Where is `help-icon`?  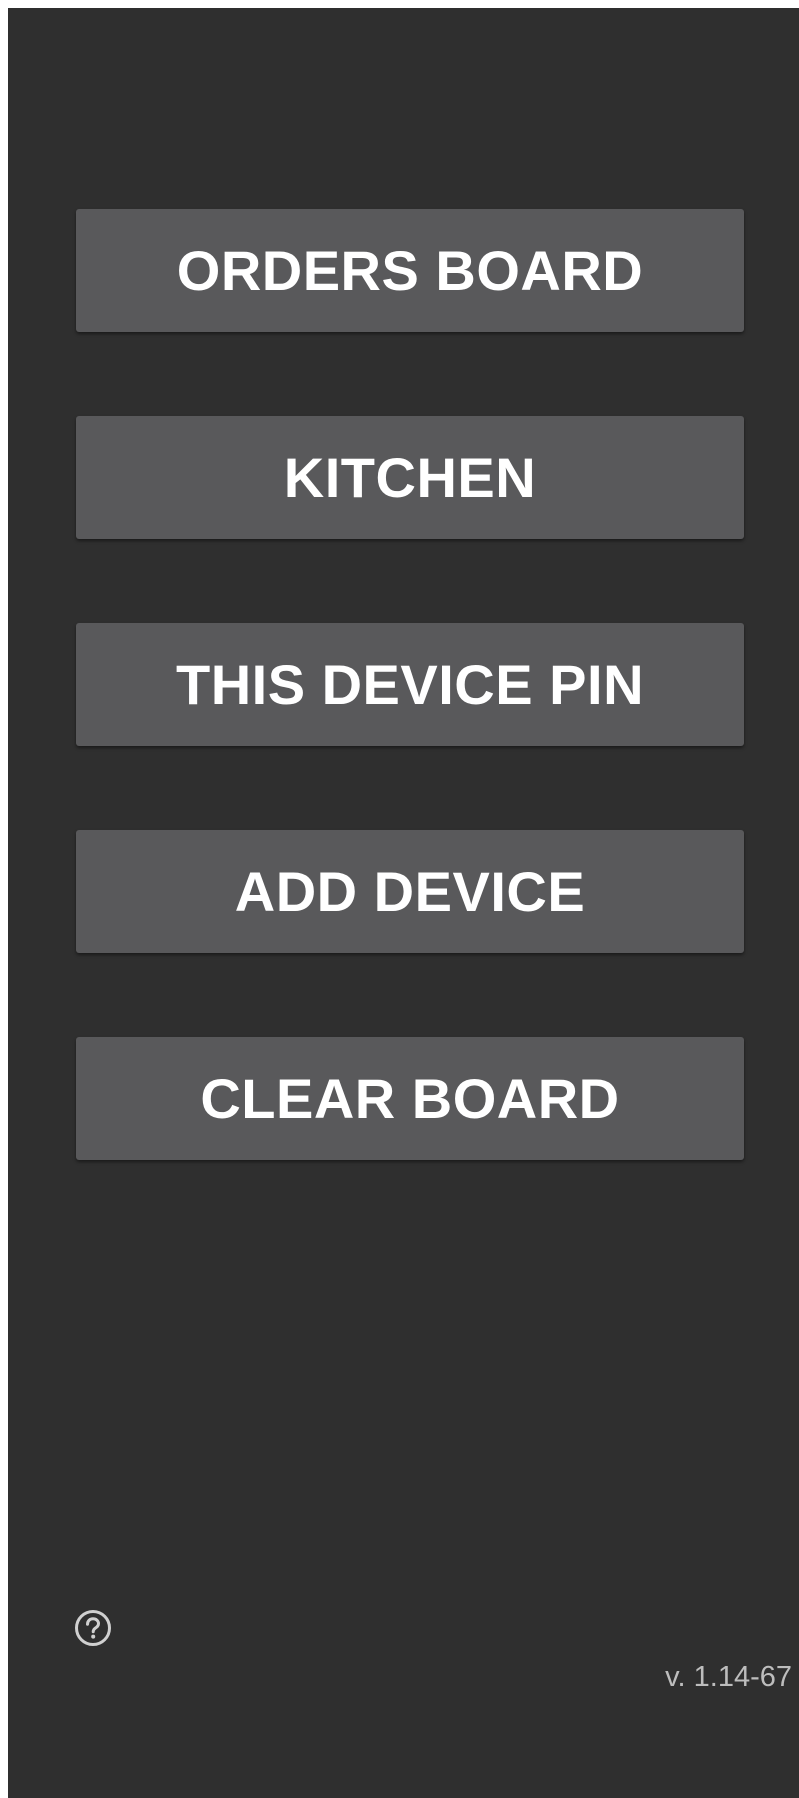 help-icon is located at coordinates (93, 1628).